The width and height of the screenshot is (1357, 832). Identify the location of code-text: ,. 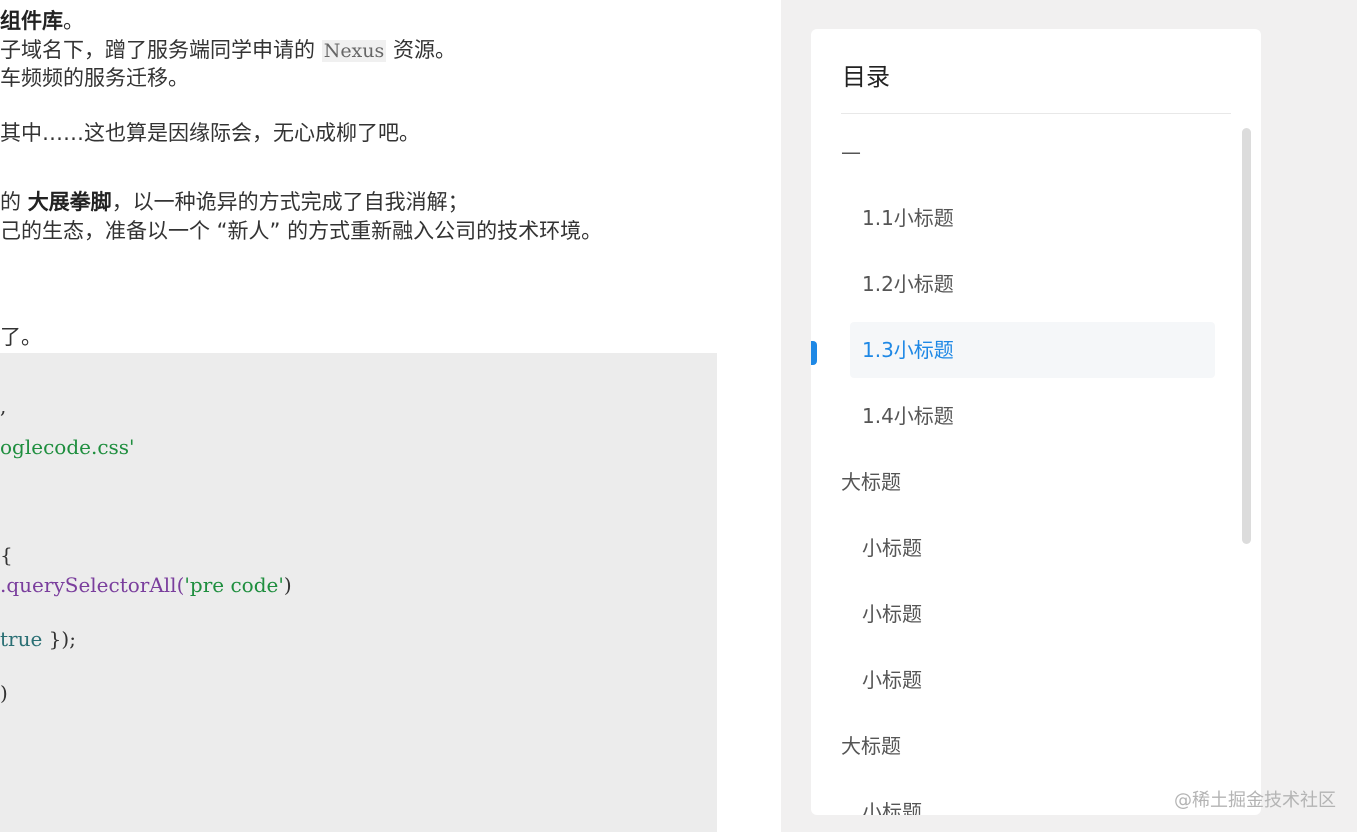
(3, 406).